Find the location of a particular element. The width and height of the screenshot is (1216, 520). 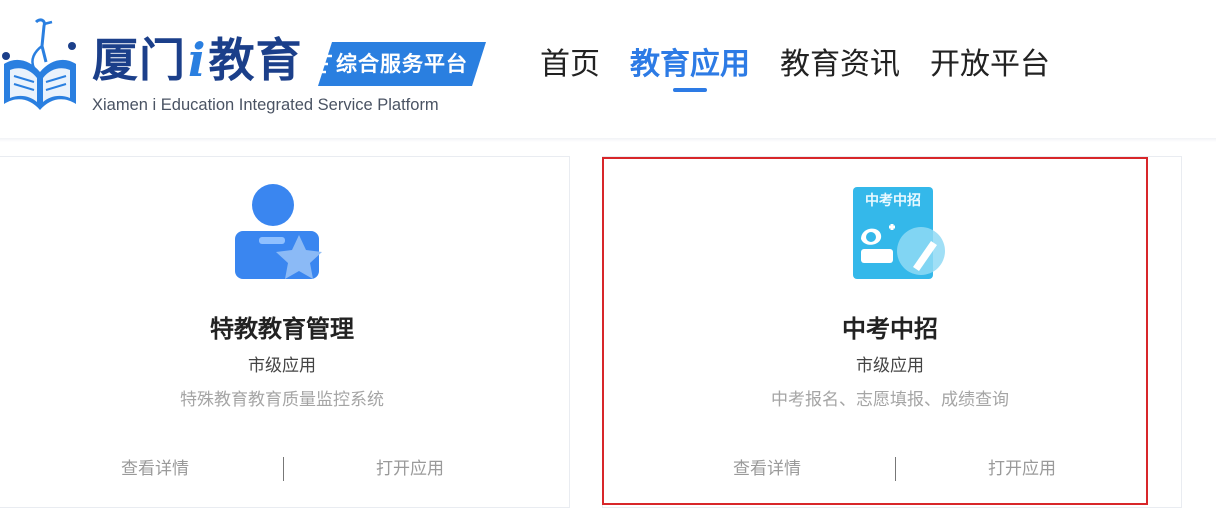

header-divider is located at coordinates (608, 140).